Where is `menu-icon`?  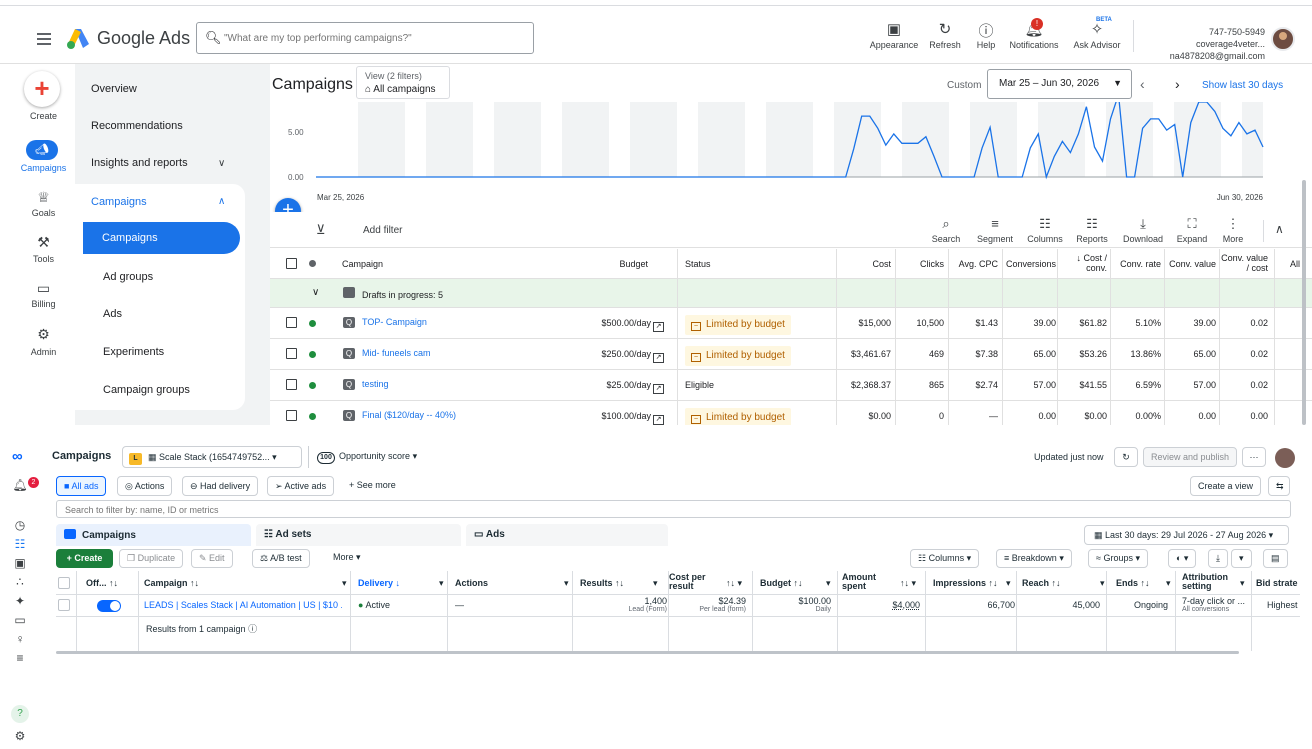
menu-icon is located at coordinates (44, 40).